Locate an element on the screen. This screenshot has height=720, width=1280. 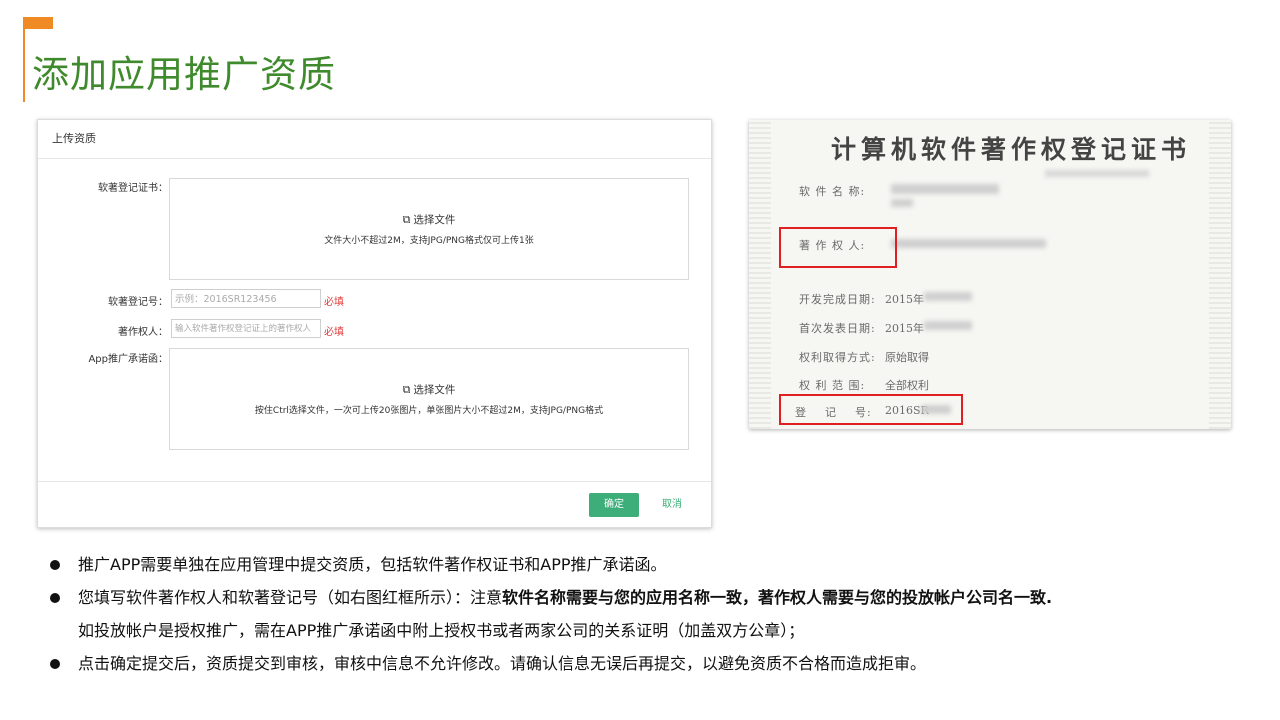
cert-choose-file-button: ⧉ 选择文件 is located at coordinates (429, 219).